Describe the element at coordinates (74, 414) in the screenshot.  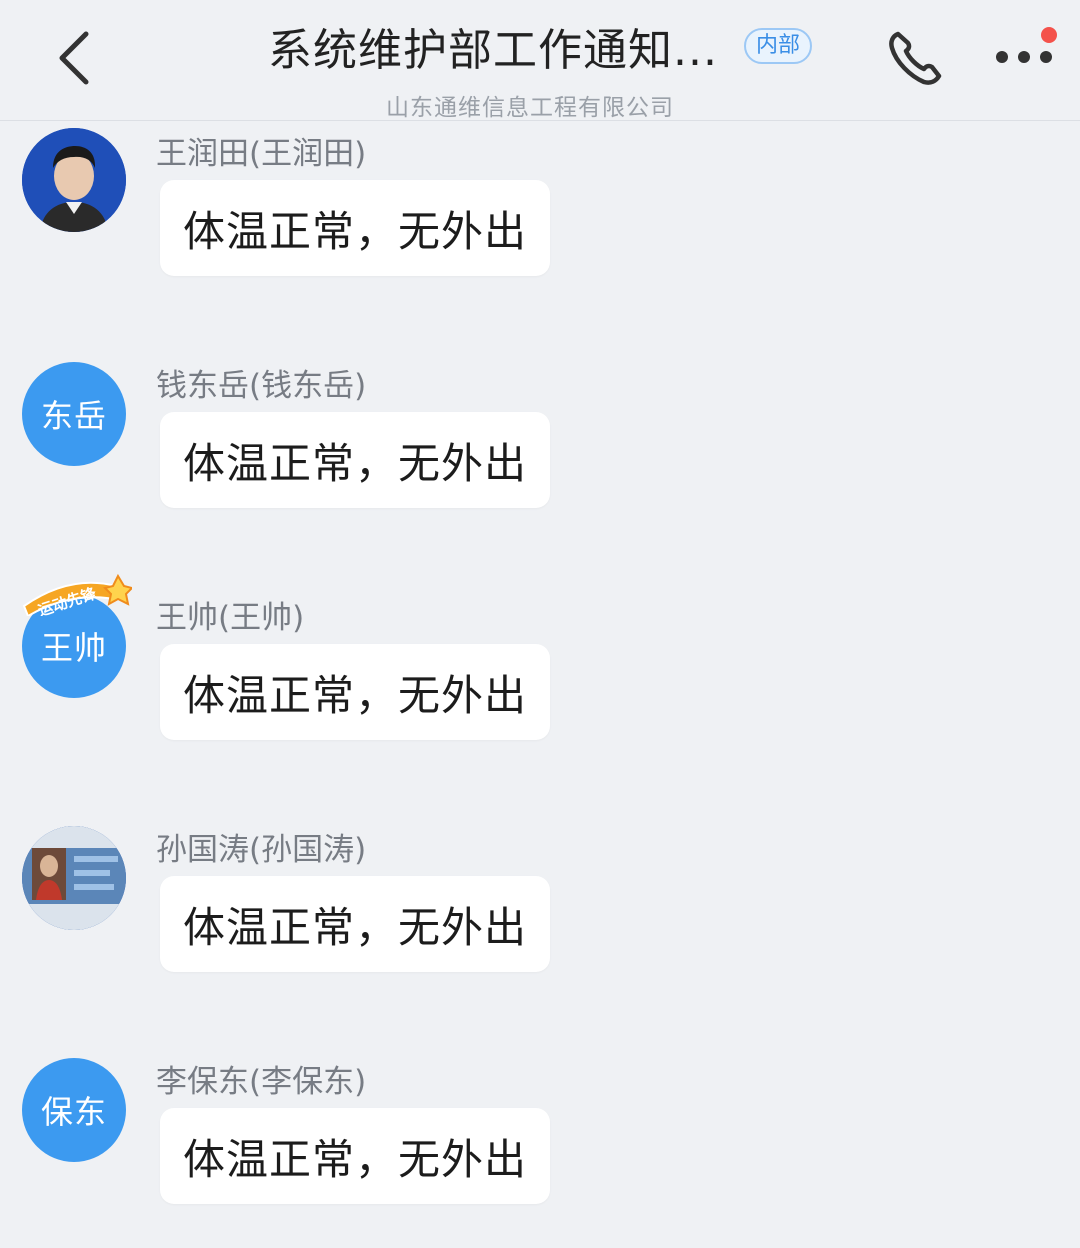
I see `avatar: 东岳` at that location.